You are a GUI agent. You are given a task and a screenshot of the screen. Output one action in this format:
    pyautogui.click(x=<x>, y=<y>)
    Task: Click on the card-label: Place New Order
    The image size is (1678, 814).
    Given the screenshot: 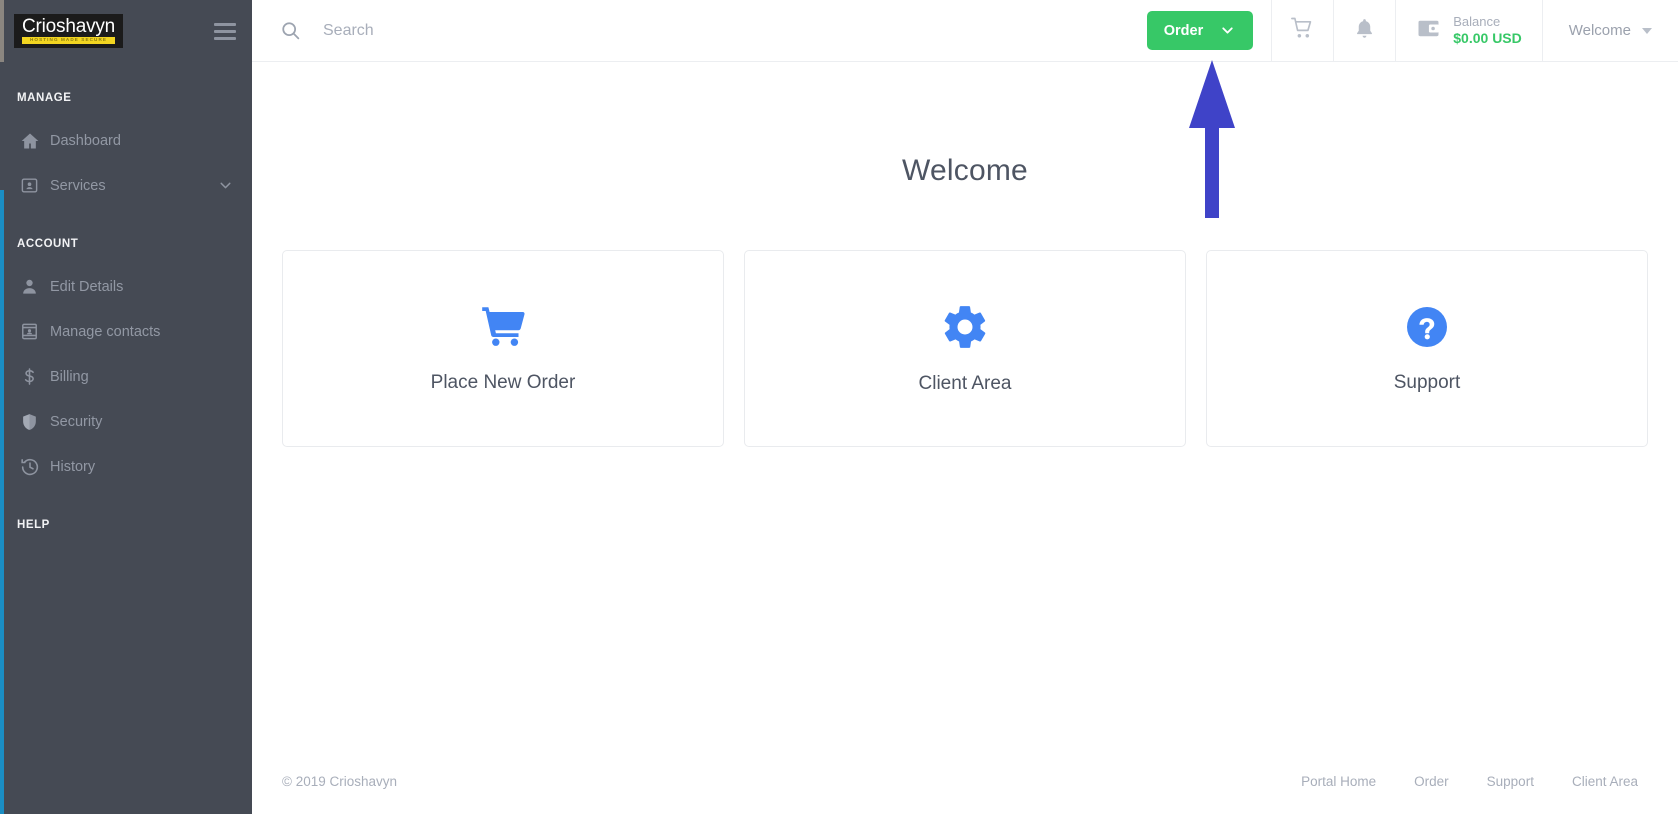 What is the action you would take?
    pyautogui.click(x=503, y=382)
    